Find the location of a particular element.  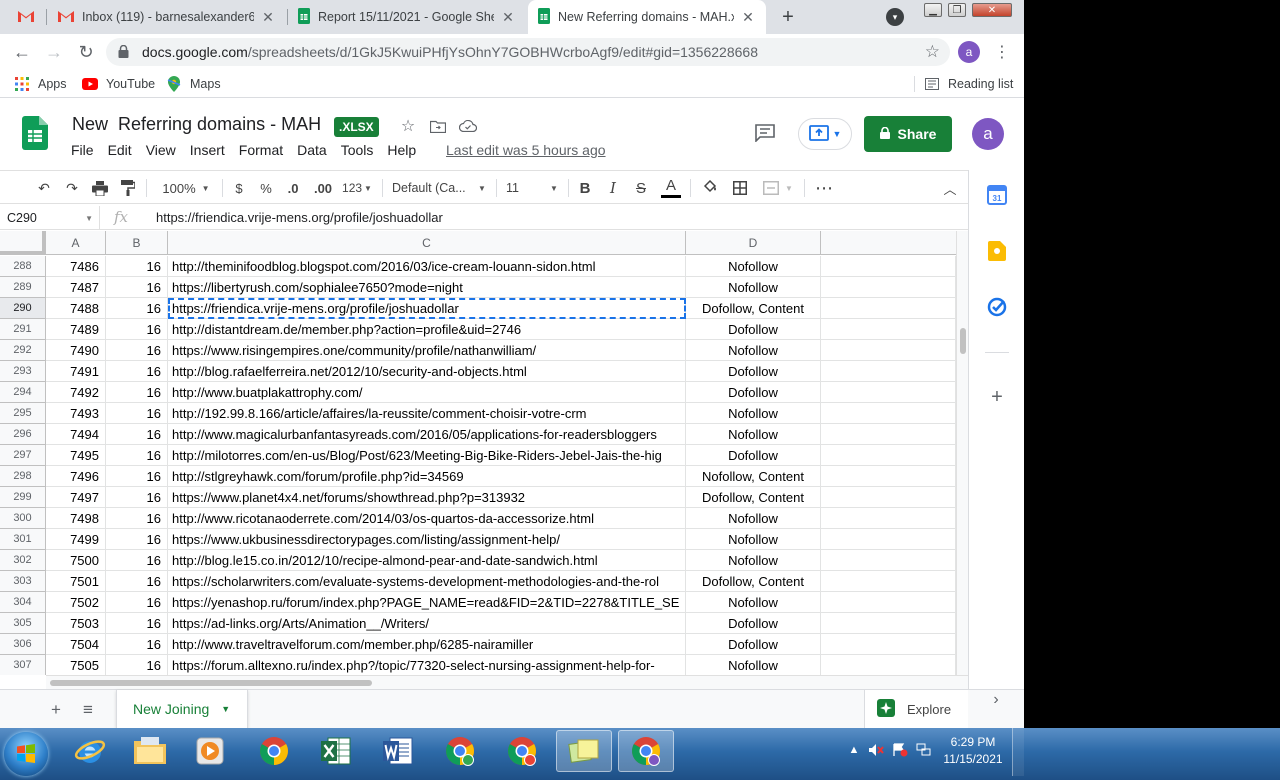

bookmark-youtube: YouTube is located at coordinates (118, 84).